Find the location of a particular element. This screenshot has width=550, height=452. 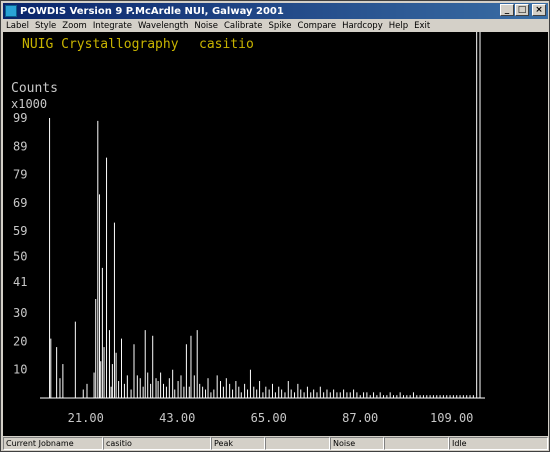

menu-compare: Compare is located at coordinates (317, 26).